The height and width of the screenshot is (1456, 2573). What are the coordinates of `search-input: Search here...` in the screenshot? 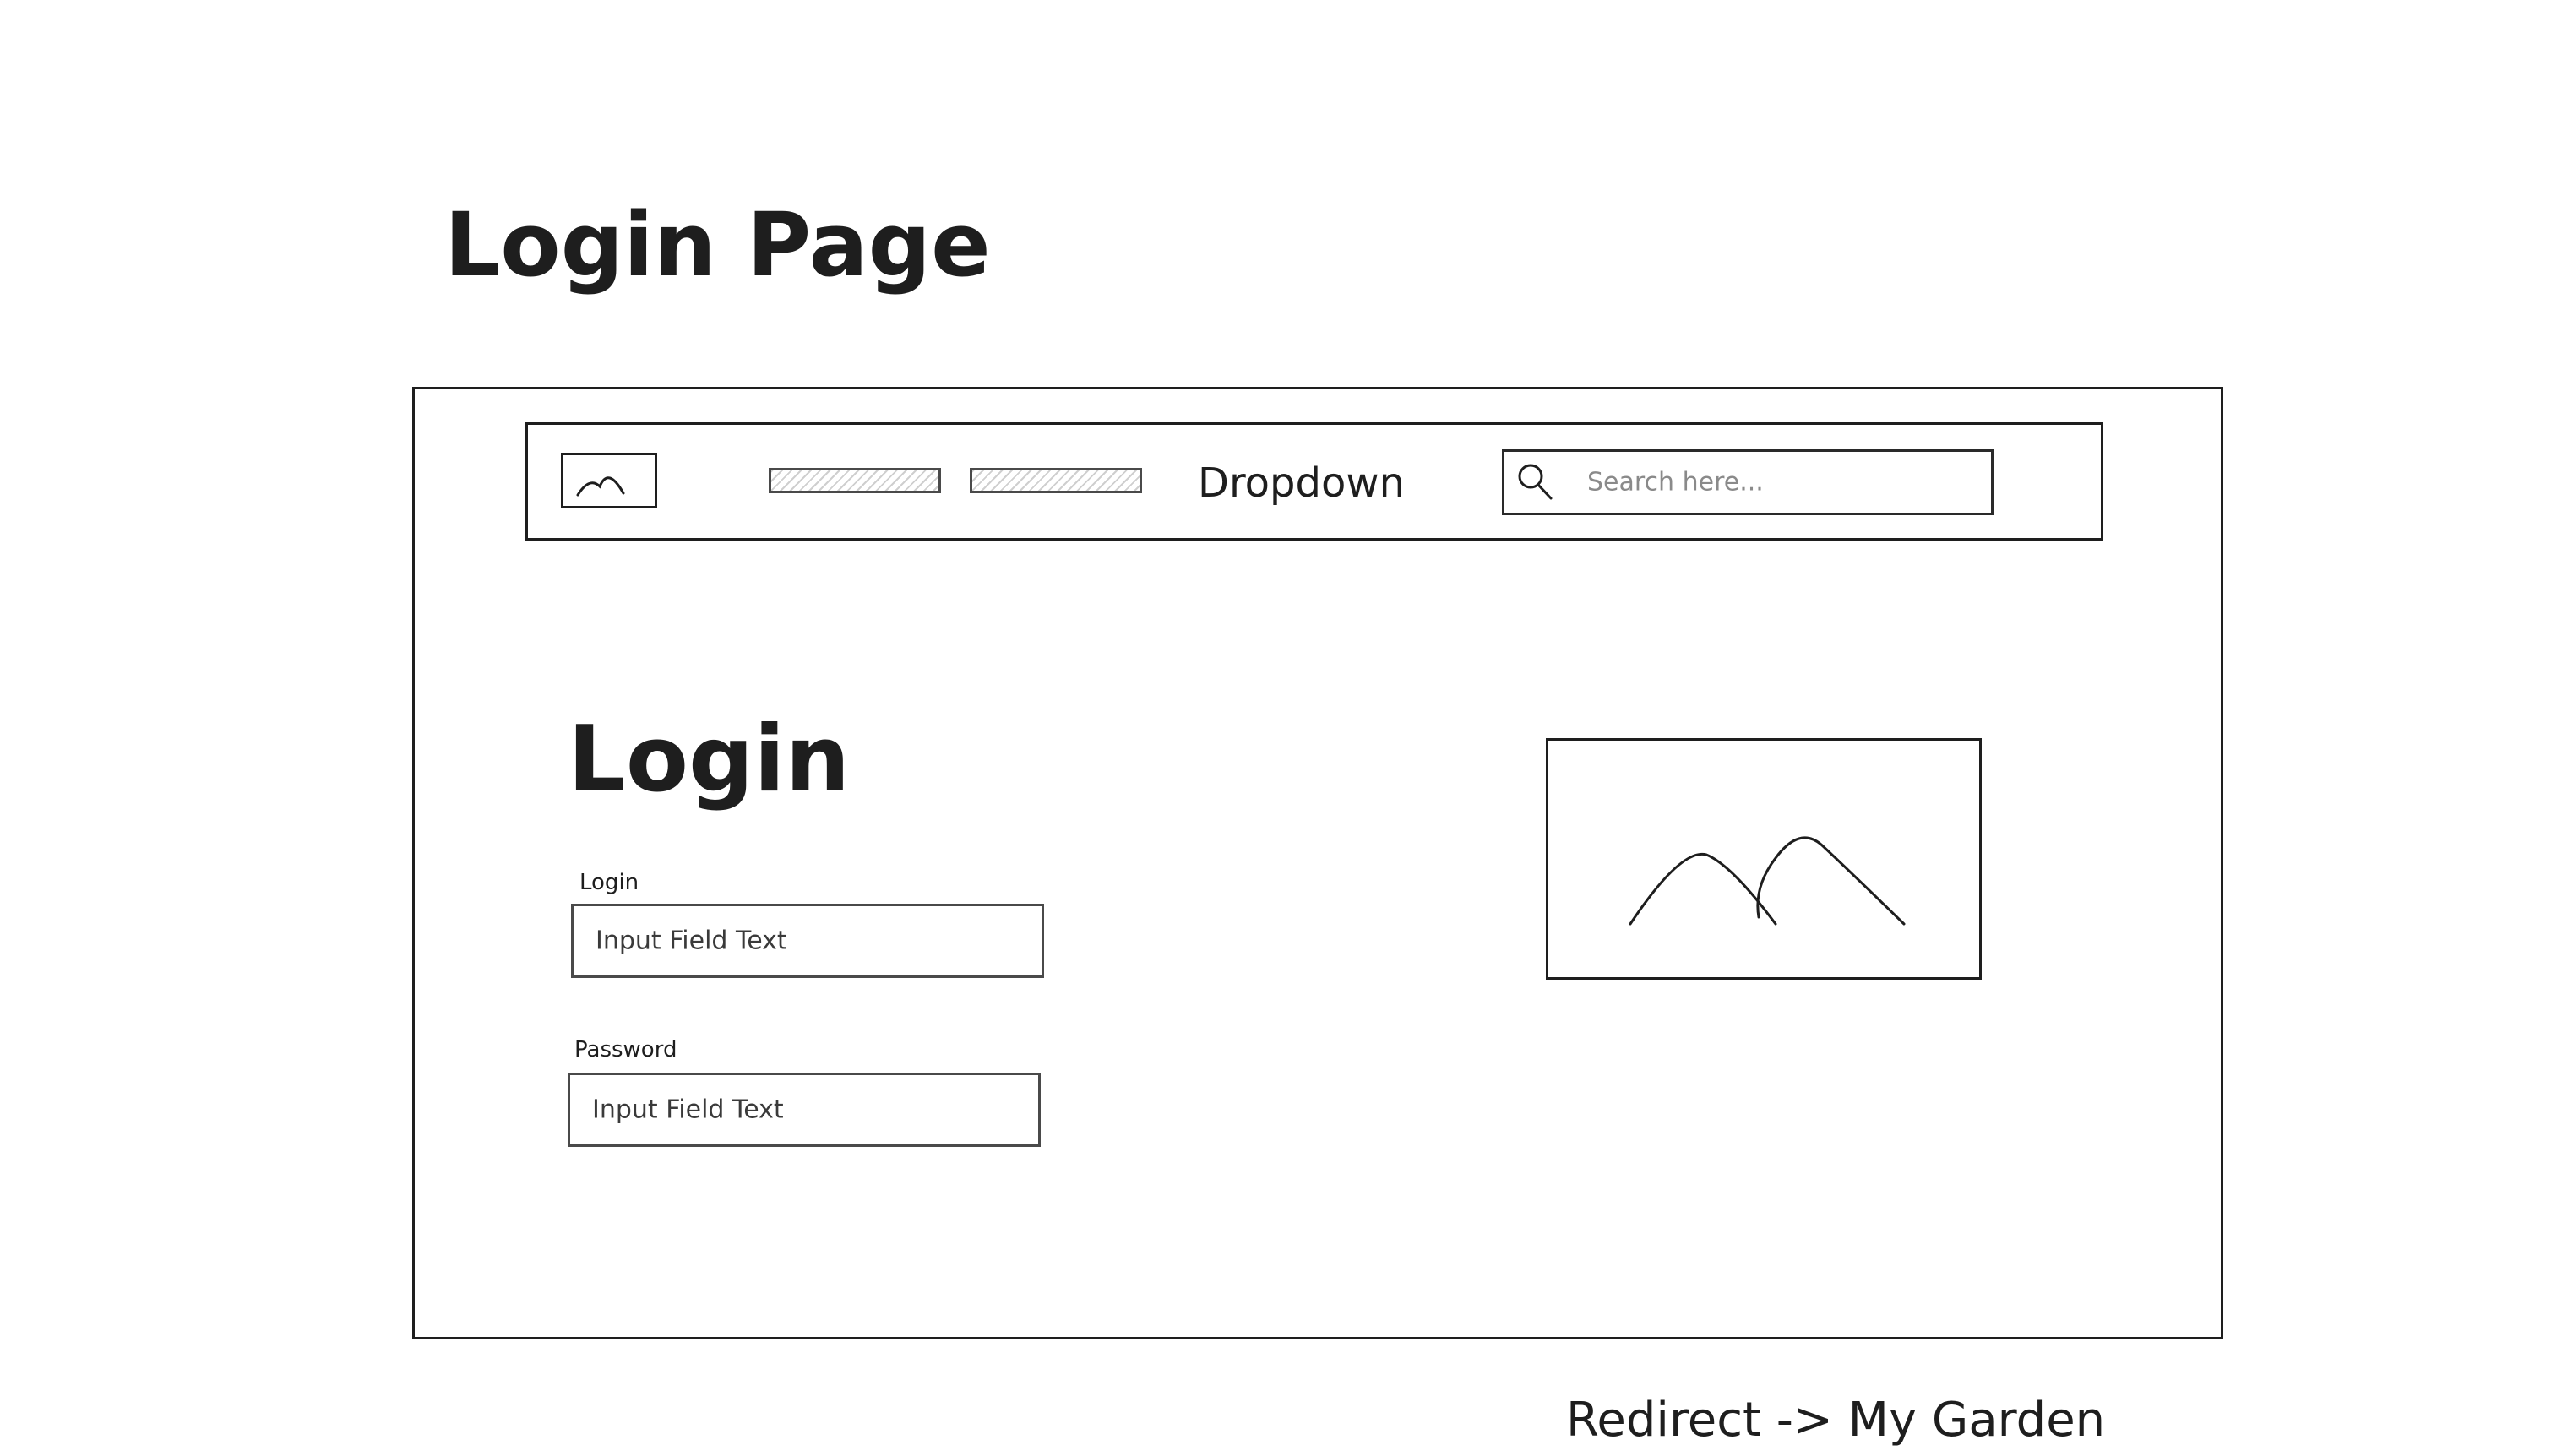 It's located at (1748, 482).